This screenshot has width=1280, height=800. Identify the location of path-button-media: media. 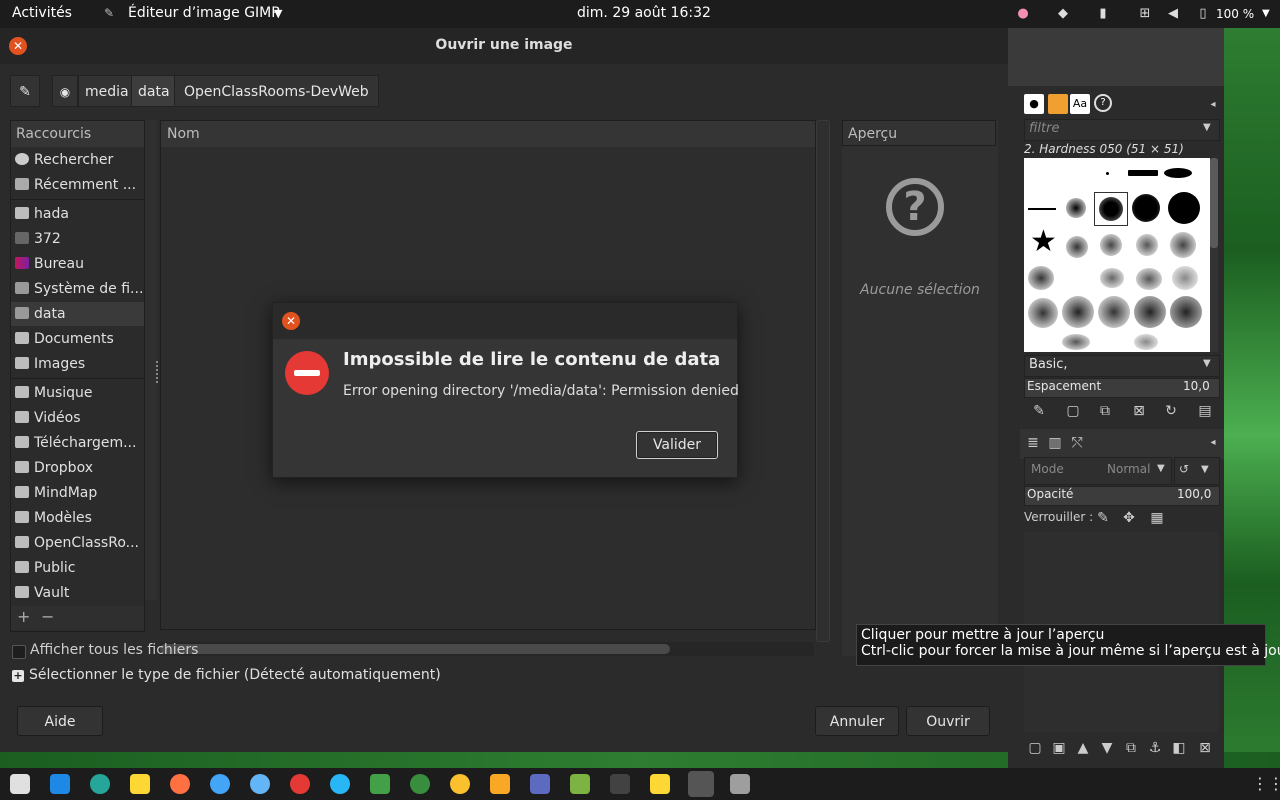
(107, 91).